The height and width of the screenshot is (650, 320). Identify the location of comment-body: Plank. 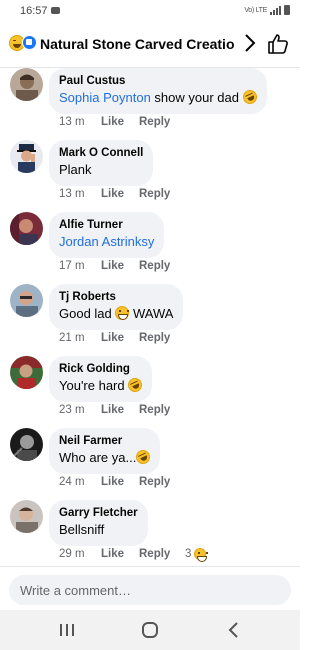
(75, 169).